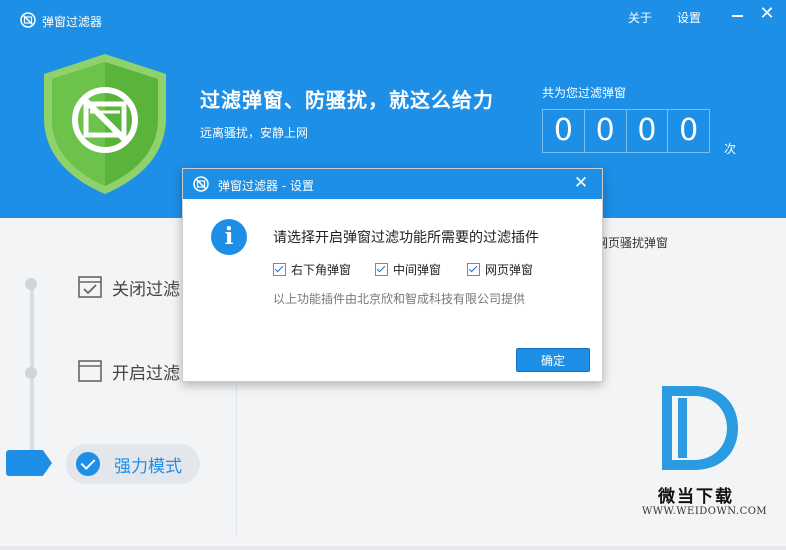 This screenshot has height=550, width=786. I want to click on window-check-icon, so click(90, 287).